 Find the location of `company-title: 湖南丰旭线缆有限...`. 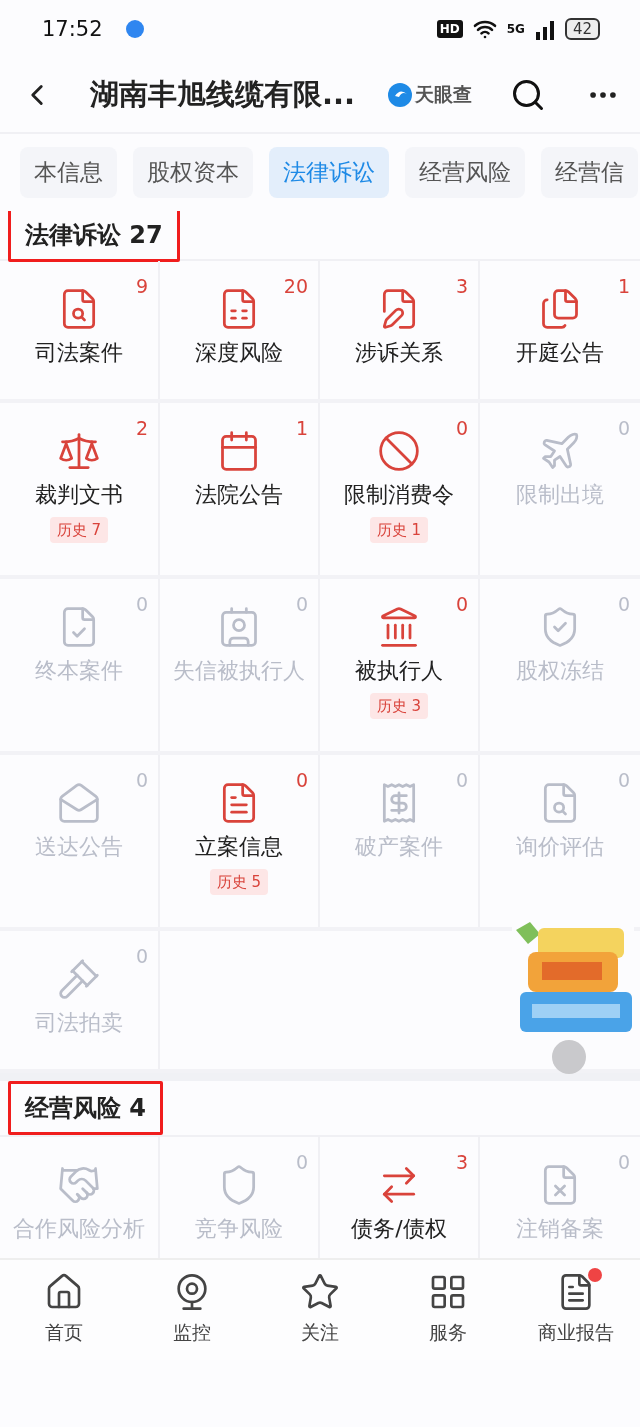

company-title: 湖南丰旭线缆有限... is located at coordinates (223, 94).